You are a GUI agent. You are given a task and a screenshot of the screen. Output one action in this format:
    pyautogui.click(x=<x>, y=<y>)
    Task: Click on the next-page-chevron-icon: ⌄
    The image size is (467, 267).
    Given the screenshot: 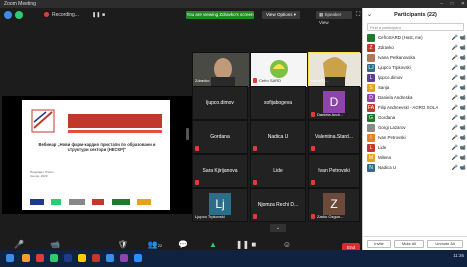 What is the action you would take?
    pyautogui.click(x=278, y=228)
    